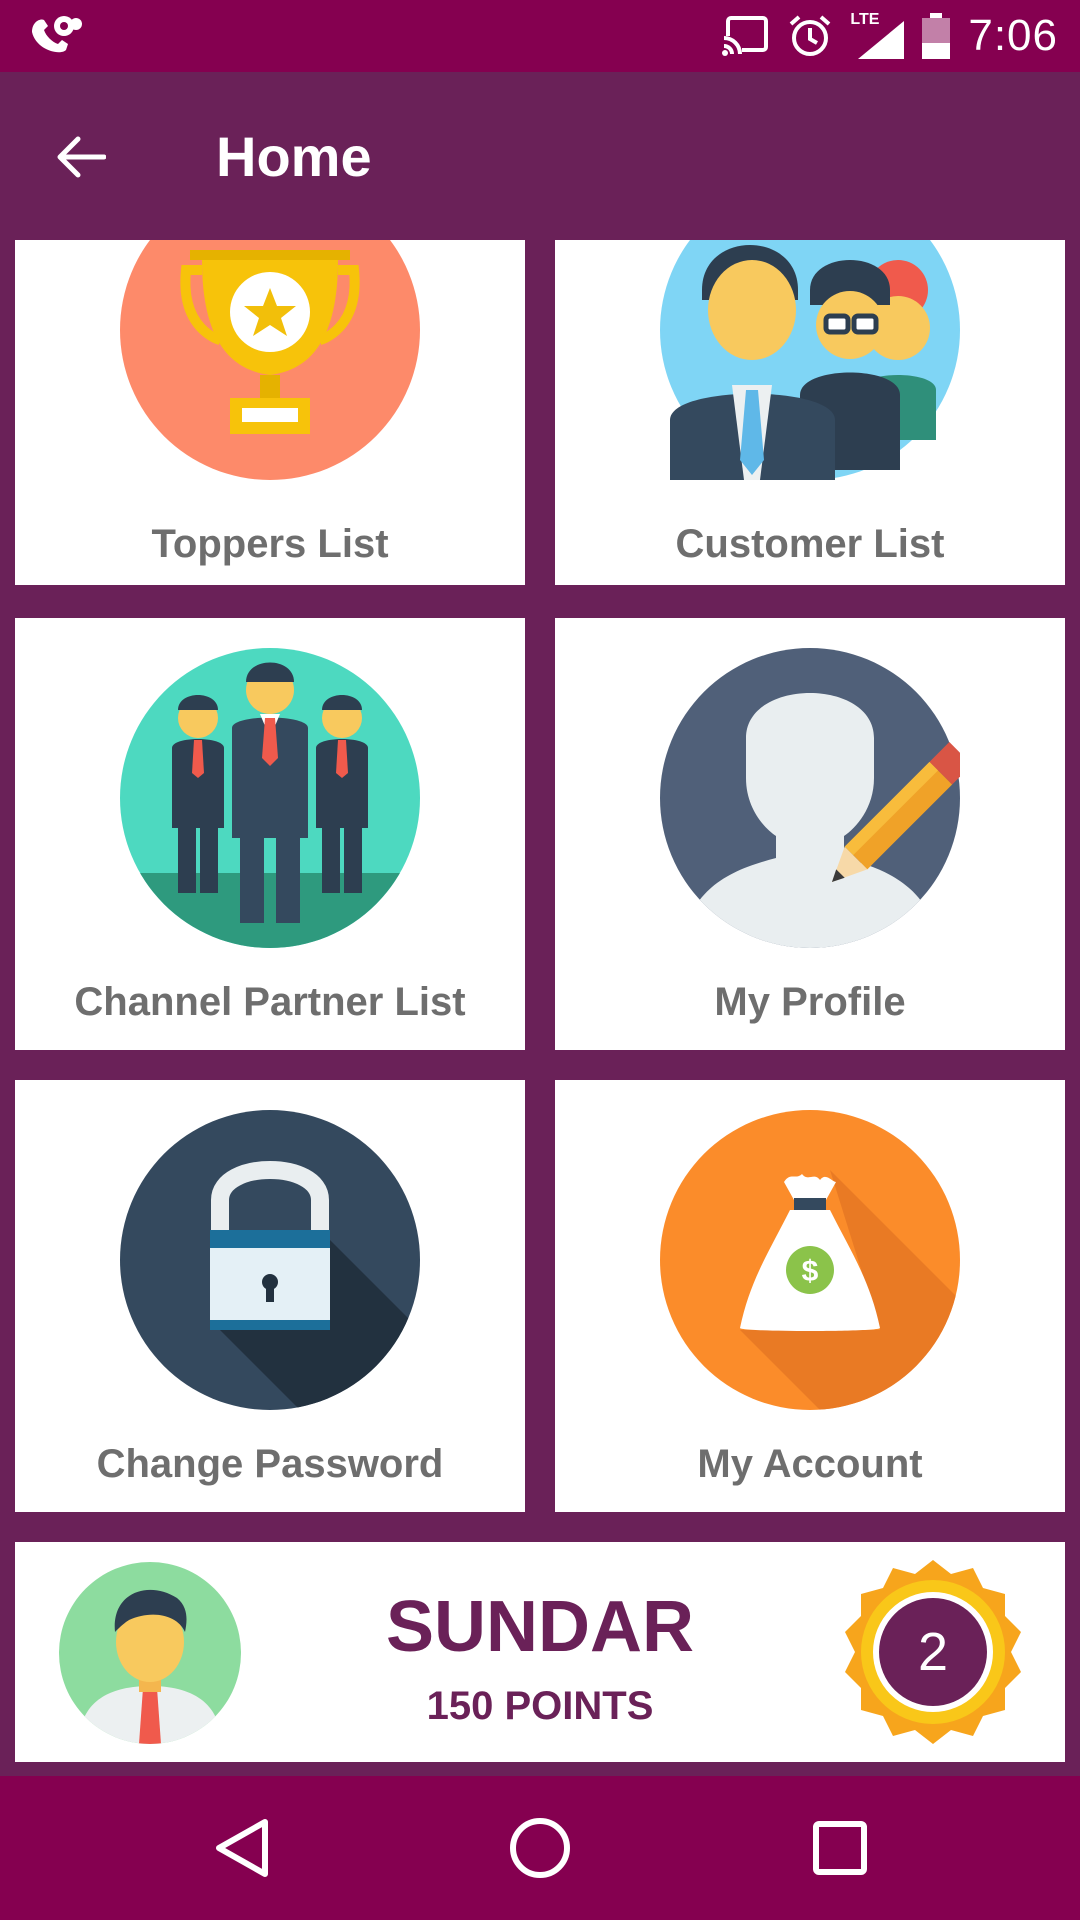  Describe the element at coordinates (877, 35) in the screenshot. I see `lte-signal-icon: LTE` at that location.